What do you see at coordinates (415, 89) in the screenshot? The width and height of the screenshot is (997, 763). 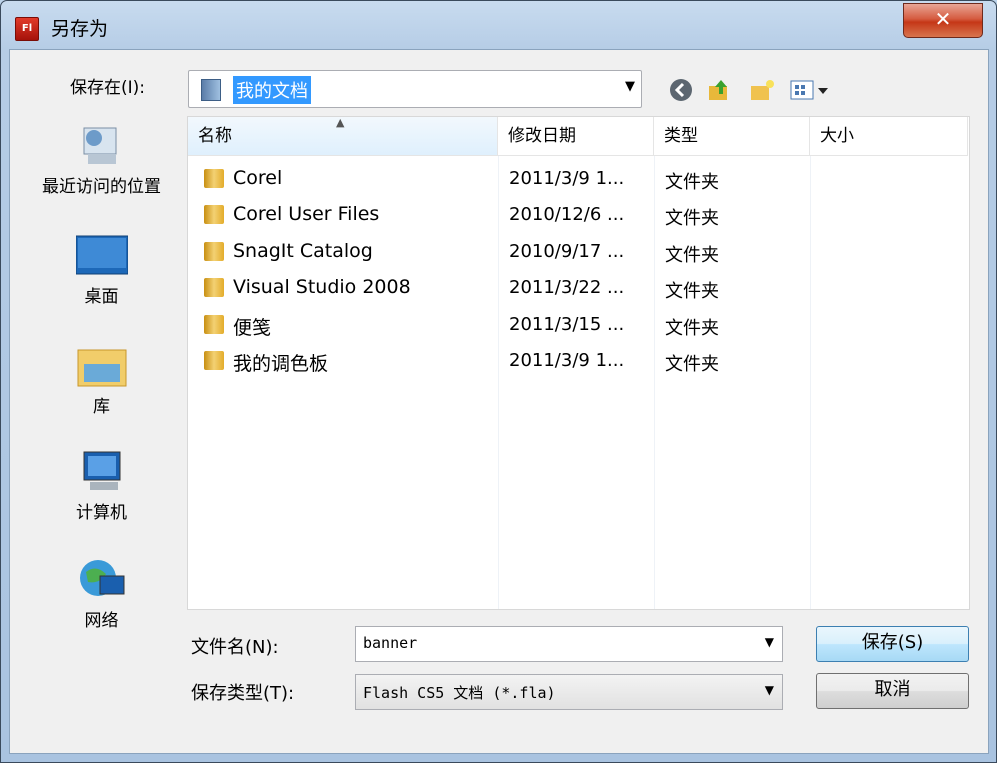 I see `look-in-combo: 我的文档 ▼` at bounding box center [415, 89].